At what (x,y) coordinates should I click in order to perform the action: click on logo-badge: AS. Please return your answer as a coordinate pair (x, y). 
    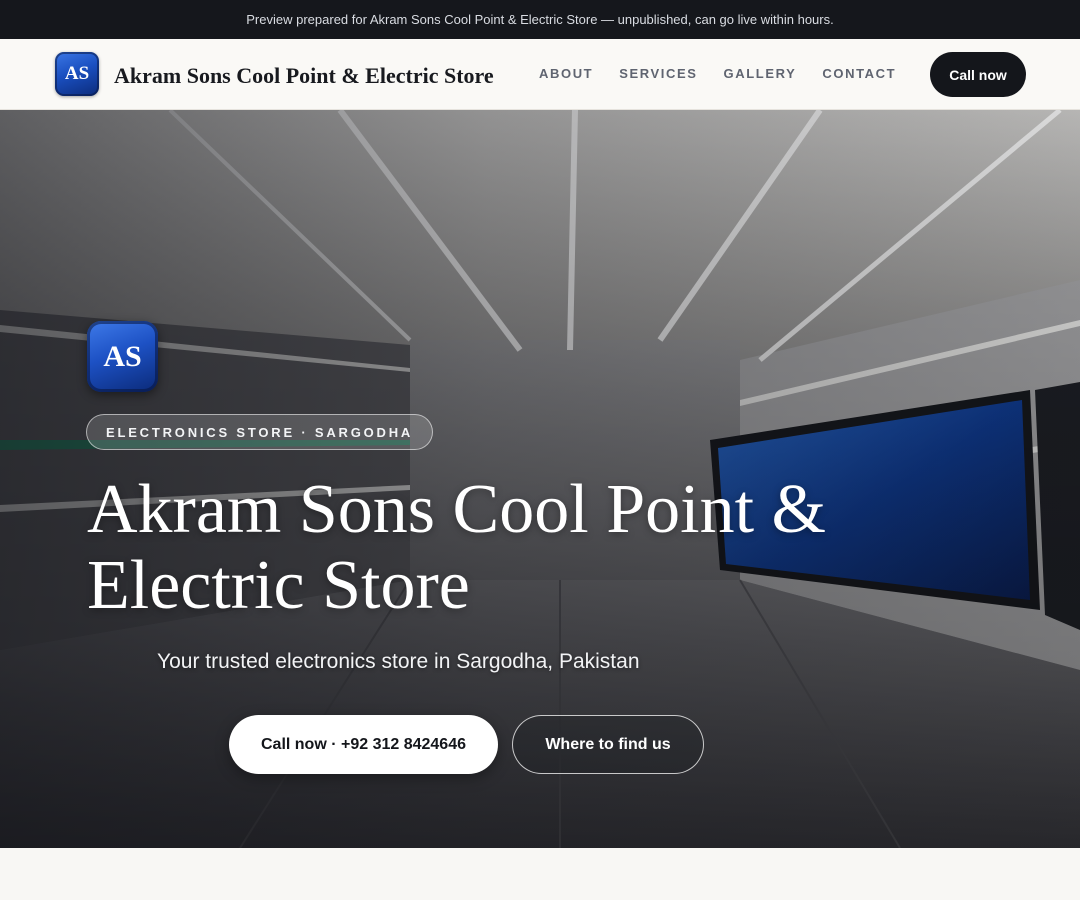
    Looking at the image, I should click on (77, 74).